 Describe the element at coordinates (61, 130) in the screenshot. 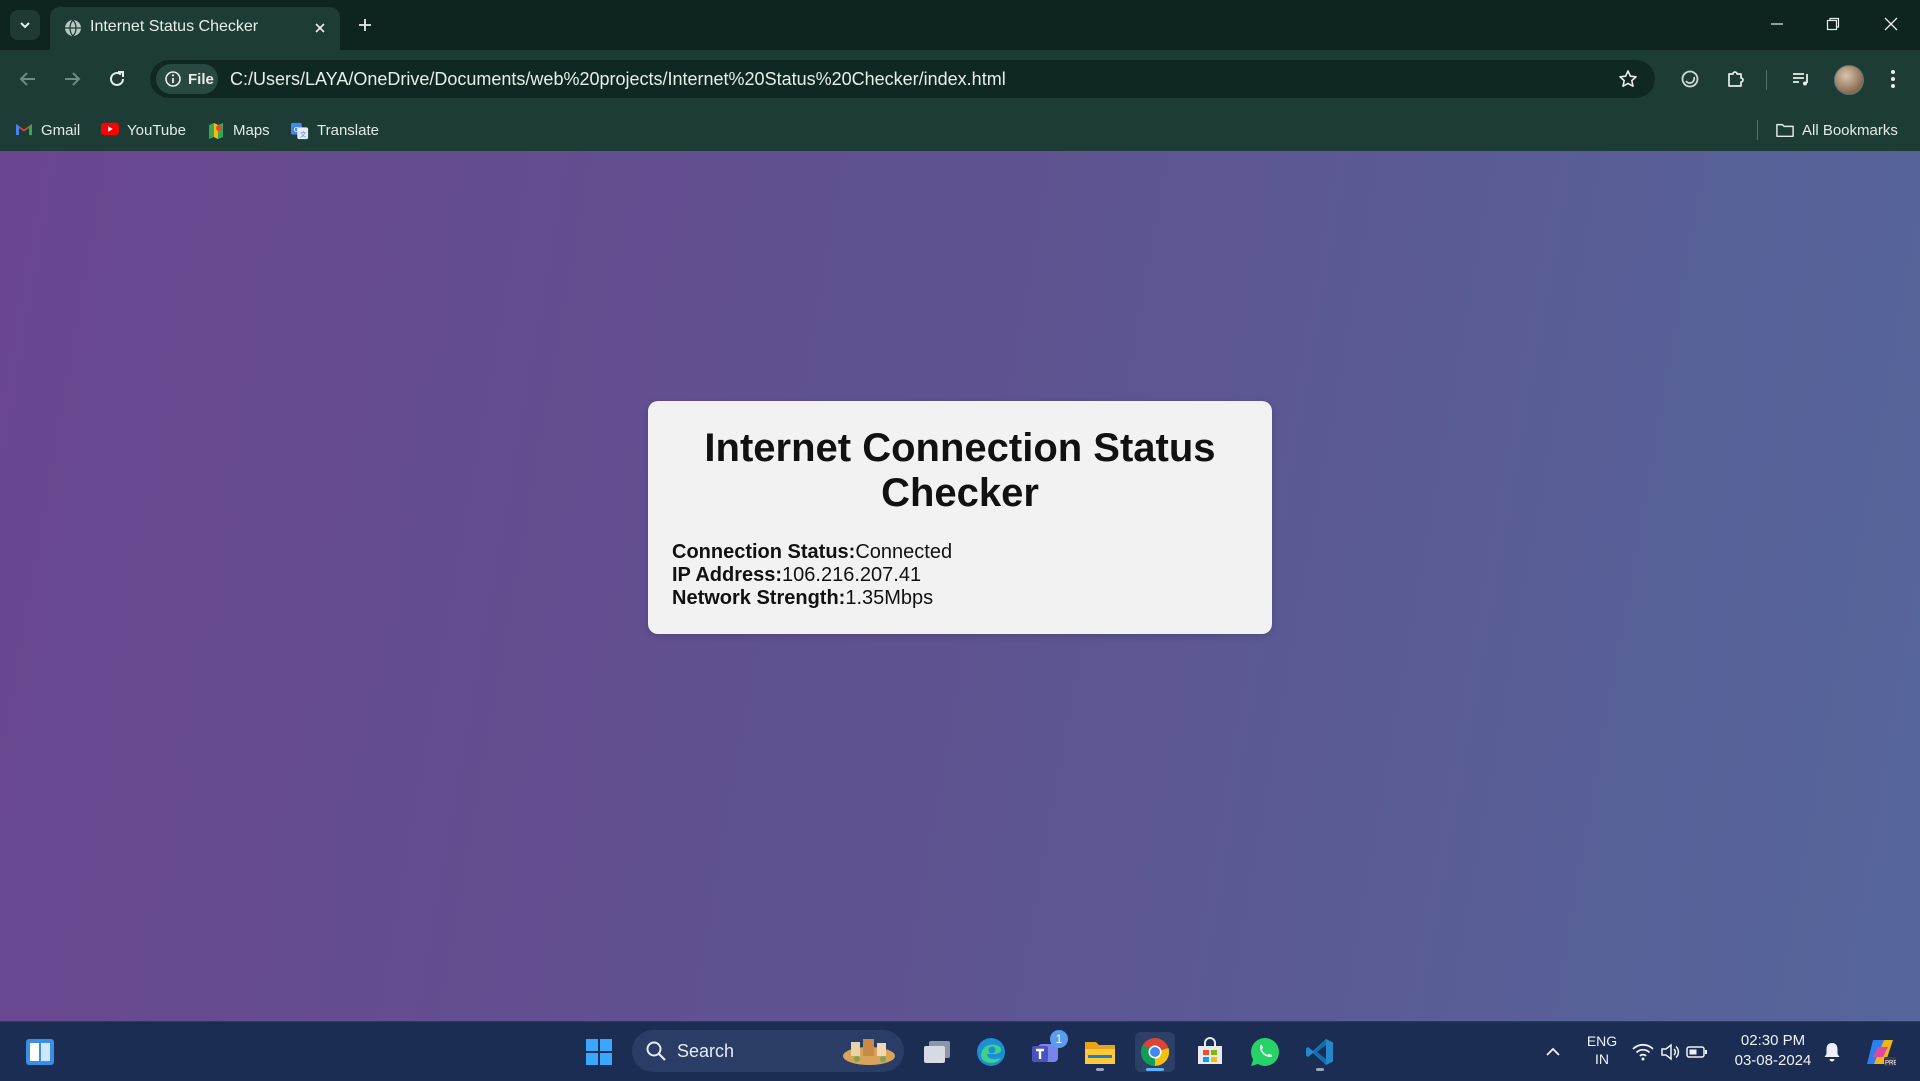

I see `bookmark-label: Gmail` at that location.